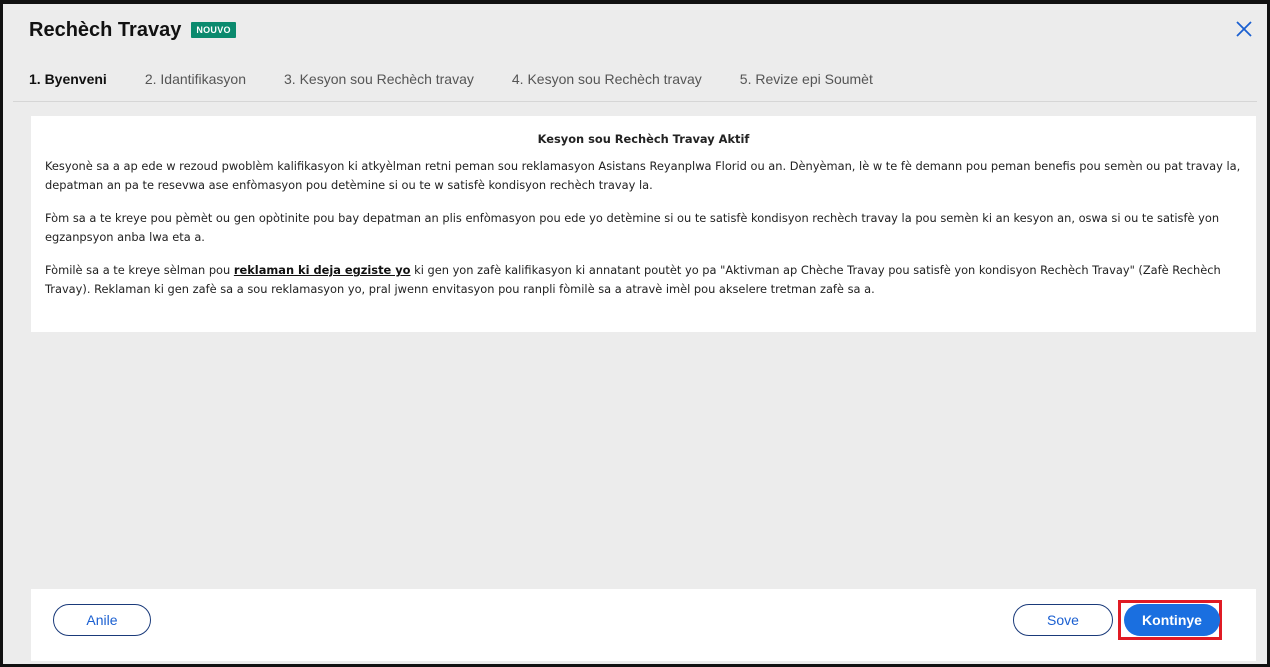 Image resolution: width=1270 pixels, height=667 pixels. Describe the element at coordinates (1172, 620) in the screenshot. I see `continue-button: Kontinye` at that location.